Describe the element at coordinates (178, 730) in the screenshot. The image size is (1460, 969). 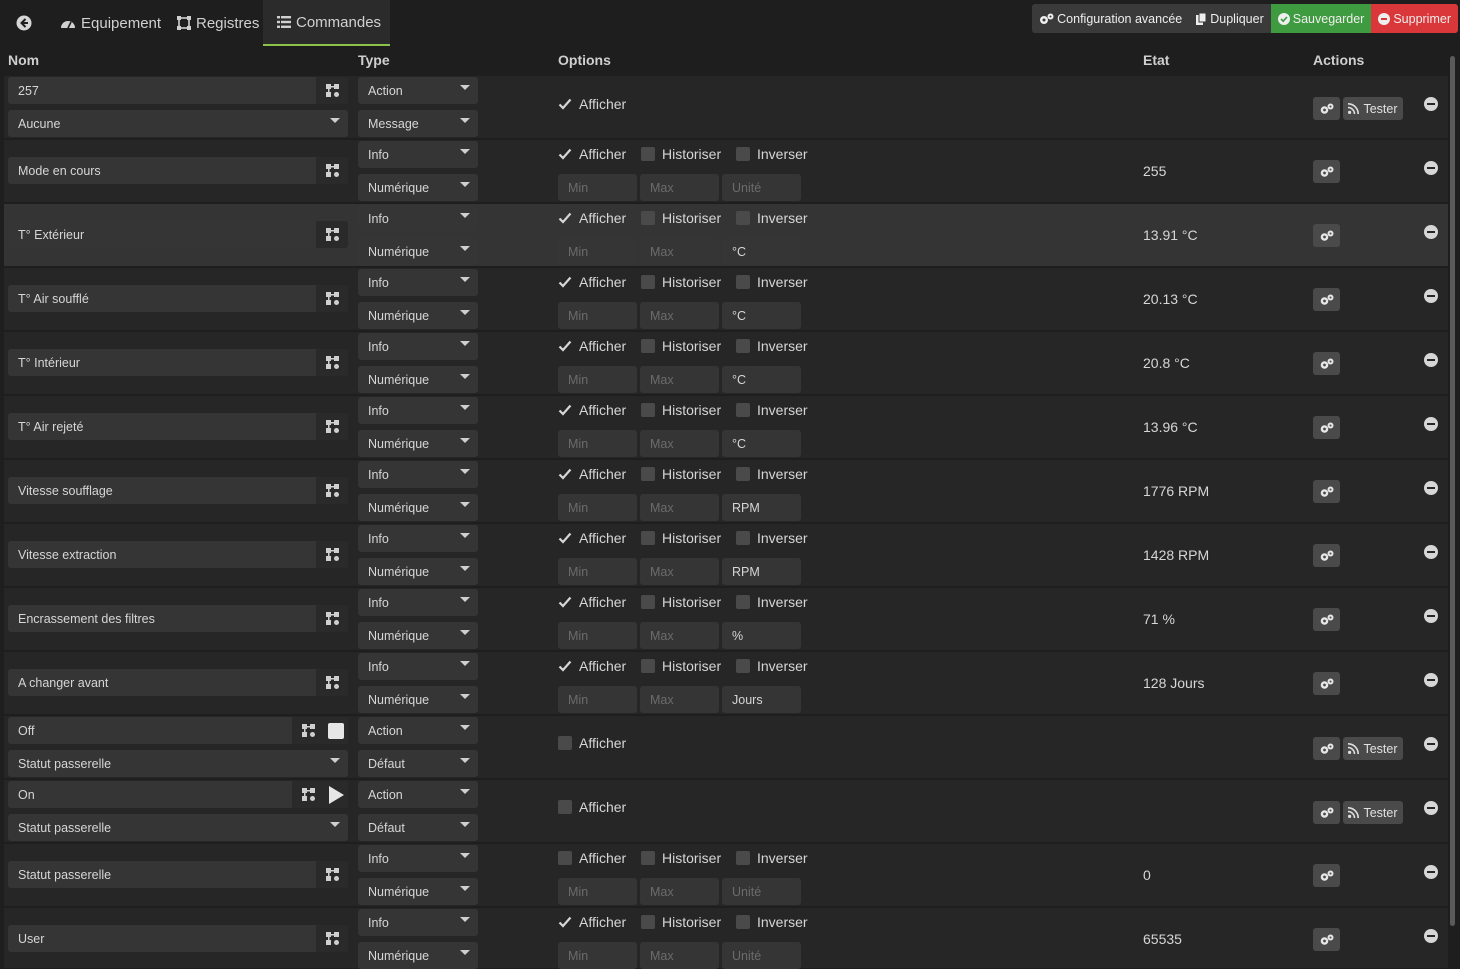
I see `command-name-input: Off` at that location.